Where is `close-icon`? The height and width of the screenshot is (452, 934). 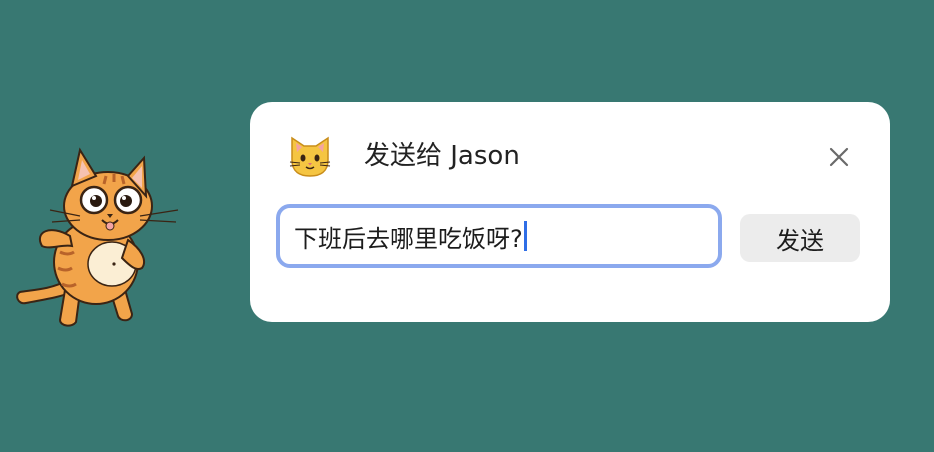
close-icon is located at coordinates (839, 157).